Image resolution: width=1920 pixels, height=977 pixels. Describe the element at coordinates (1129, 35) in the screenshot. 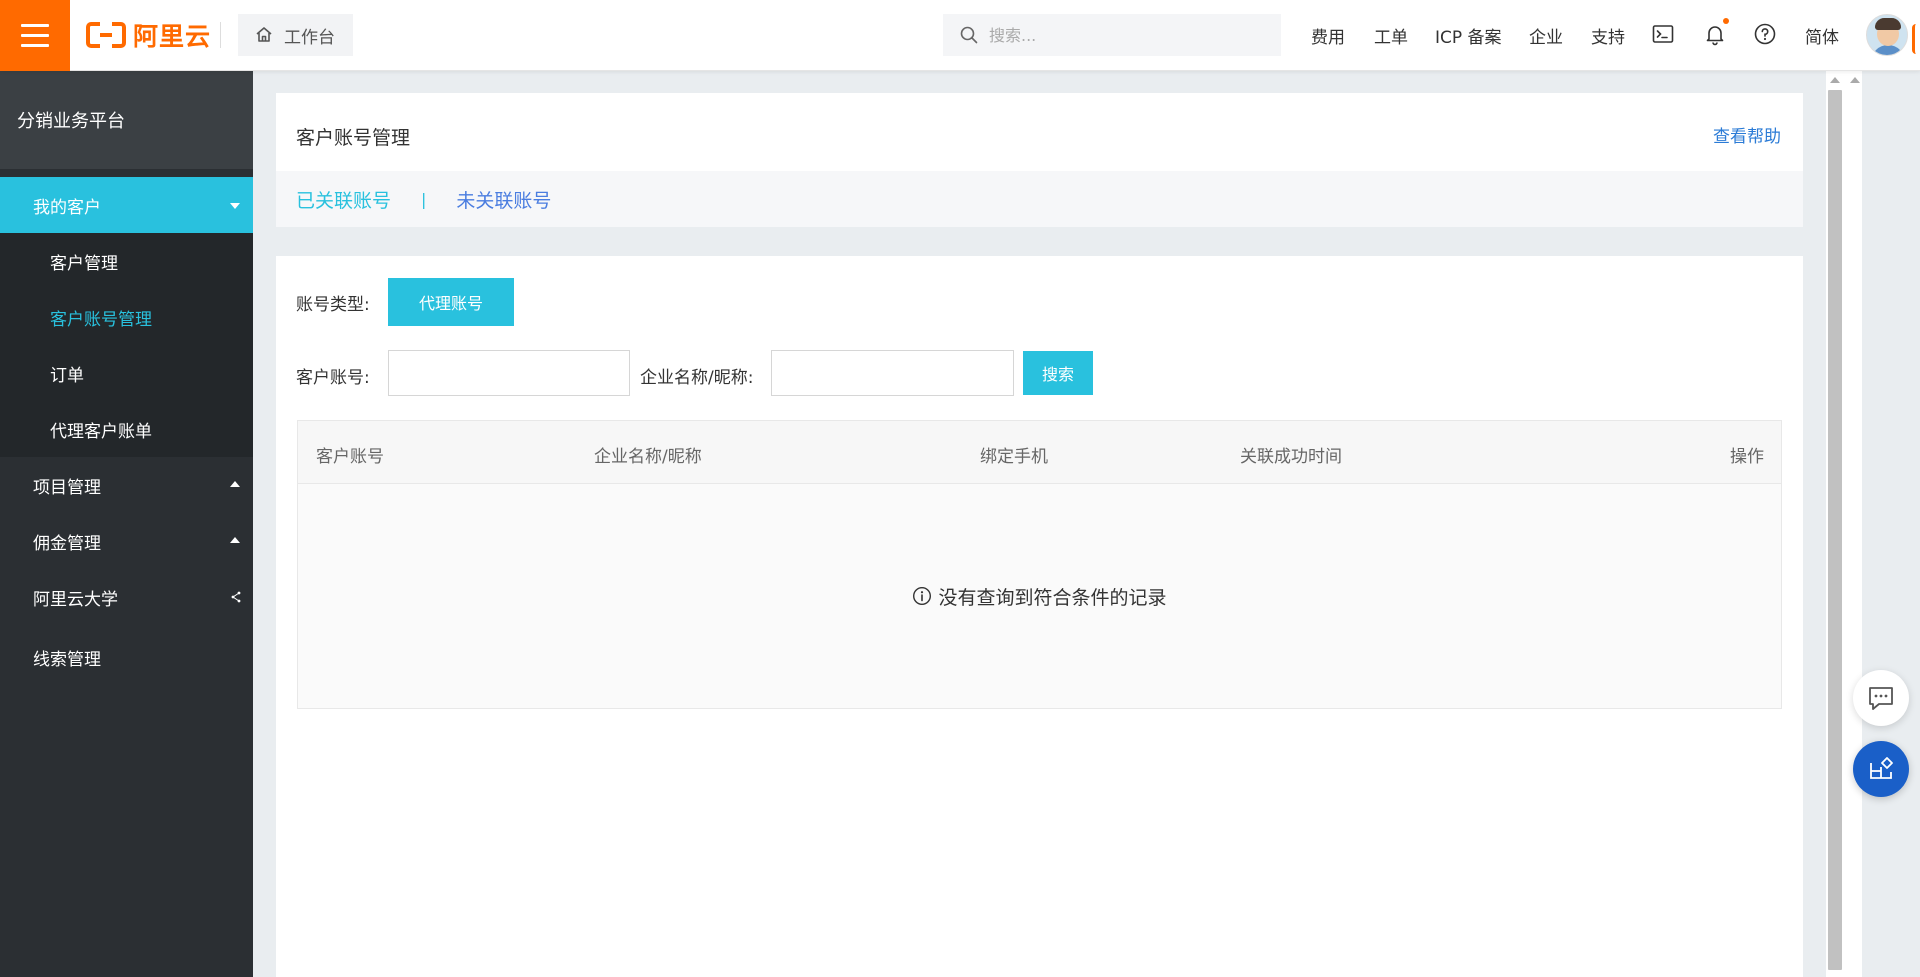

I see `global-search-input` at that location.